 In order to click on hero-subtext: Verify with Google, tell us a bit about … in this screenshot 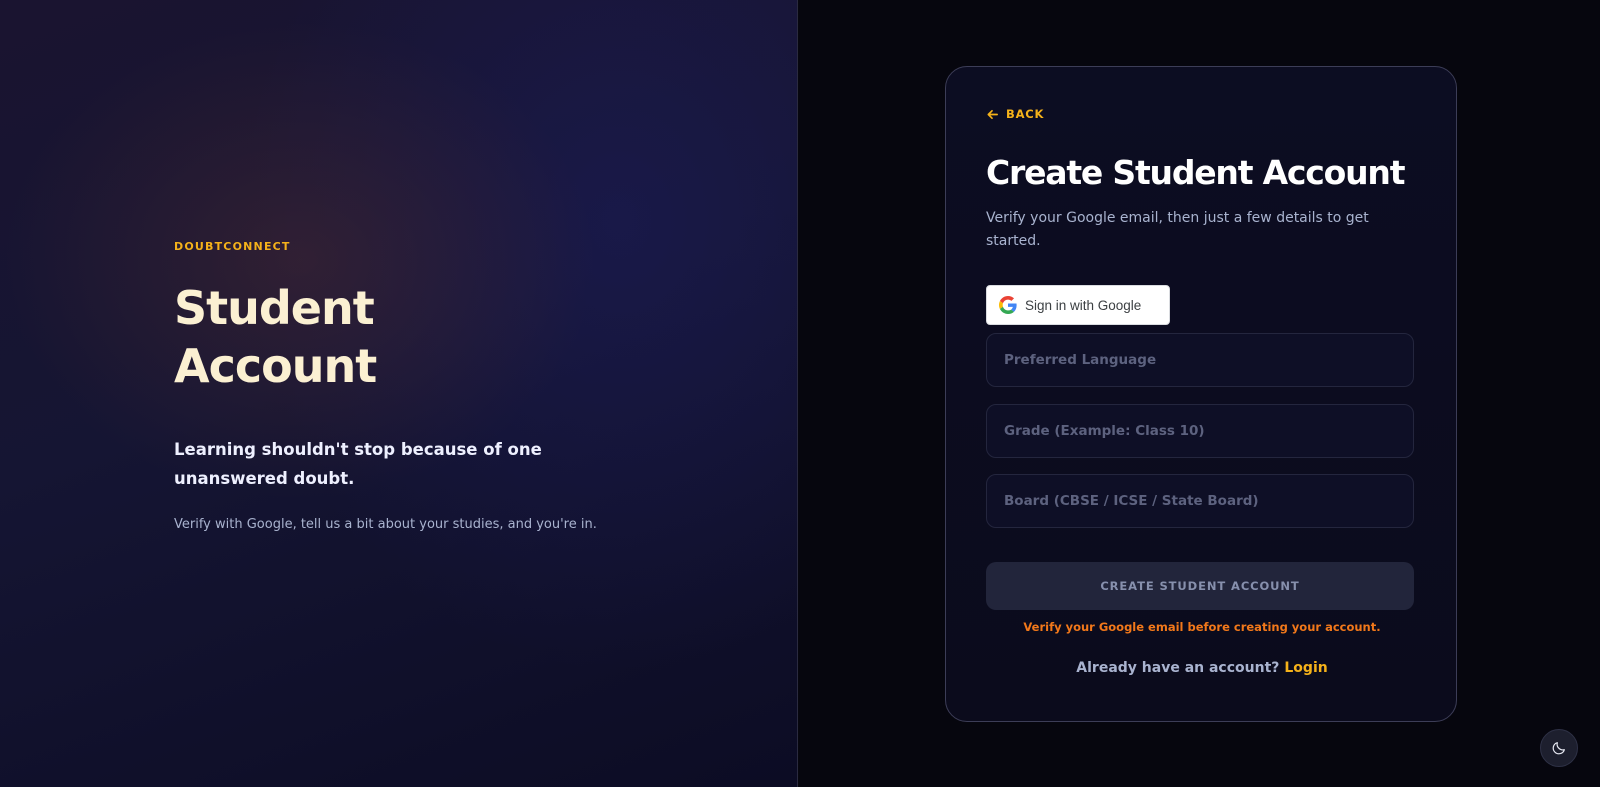, I will do `click(385, 524)`.